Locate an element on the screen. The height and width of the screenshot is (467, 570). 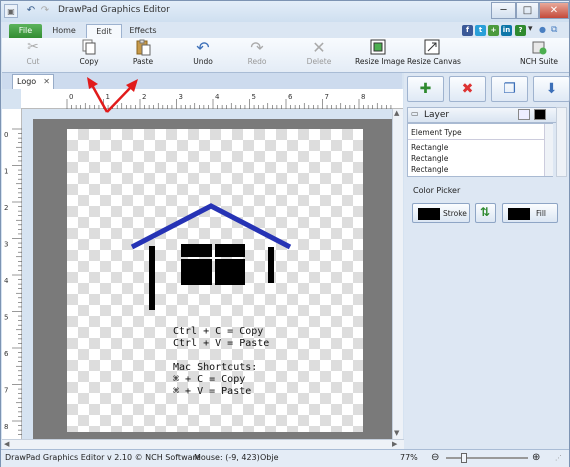
close-button: ✕ is located at coordinates (554, 10).